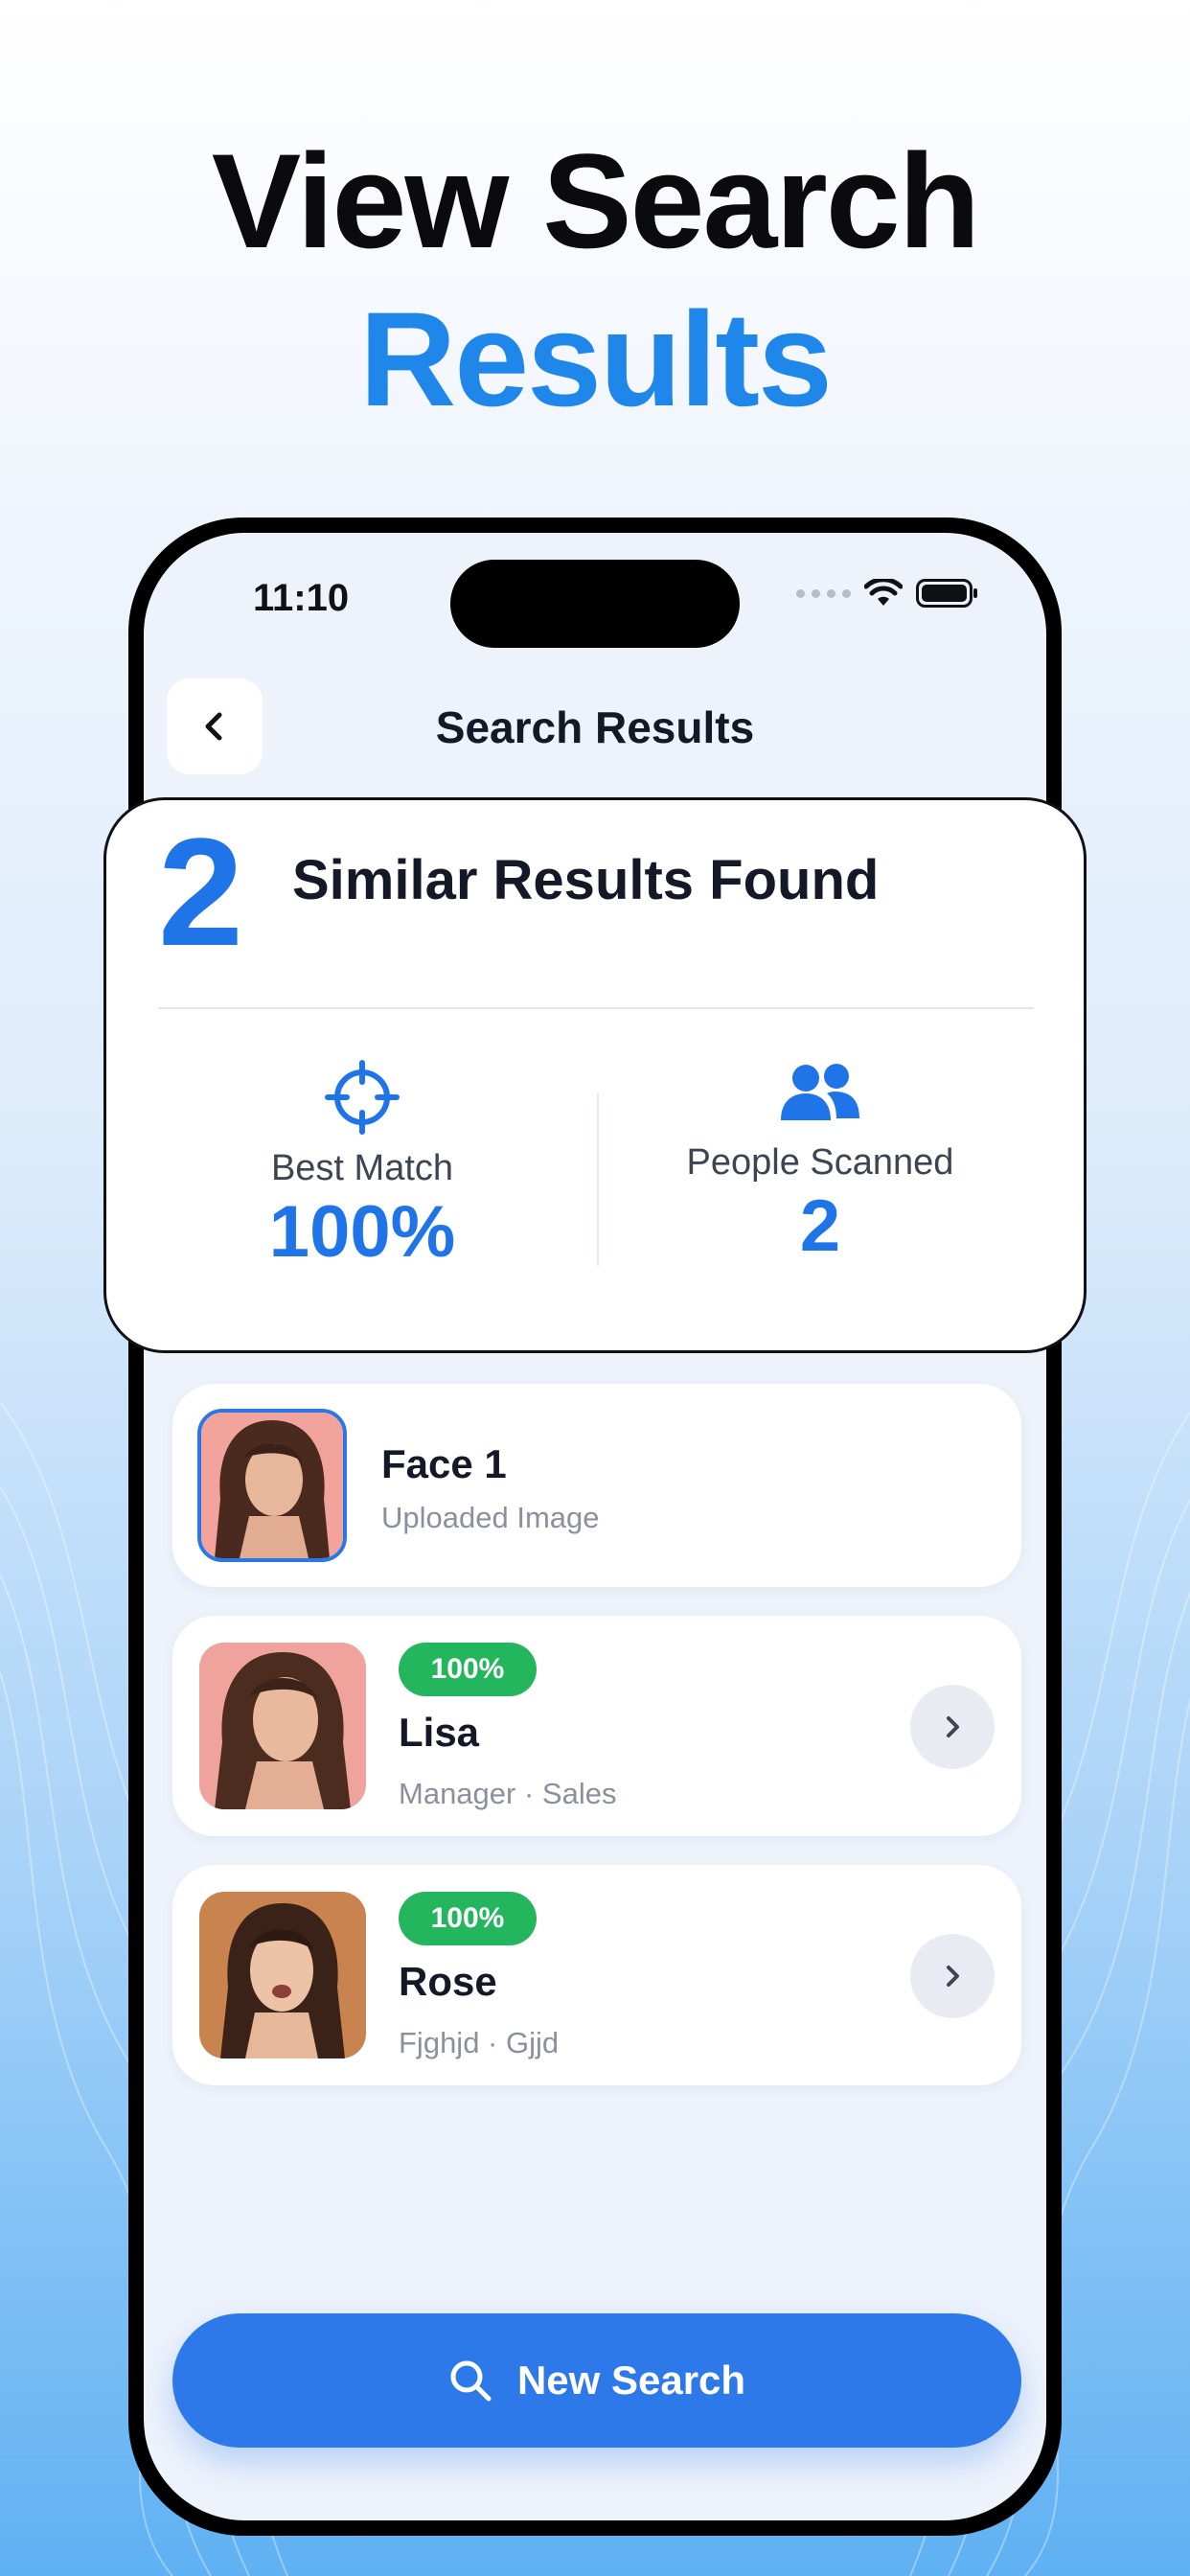 This screenshot has height=2576, width=1190. What do you see at coordinates (596, 1008) in the screenshot?
I see `summary-divider` at bounding box center [596, 1008].